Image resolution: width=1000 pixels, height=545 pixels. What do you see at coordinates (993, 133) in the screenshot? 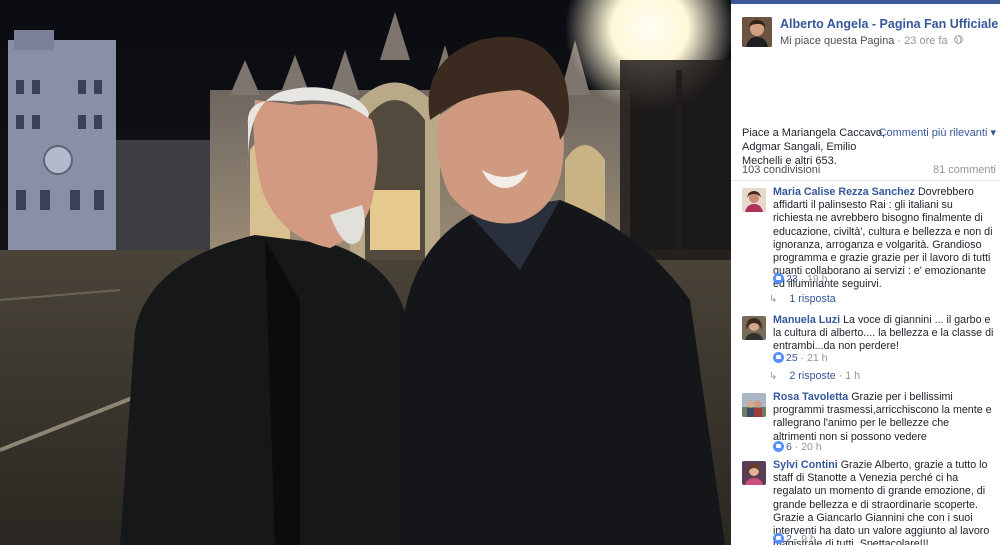
I see `caret-down-icon: ▾` at bounding box center [993, 133].